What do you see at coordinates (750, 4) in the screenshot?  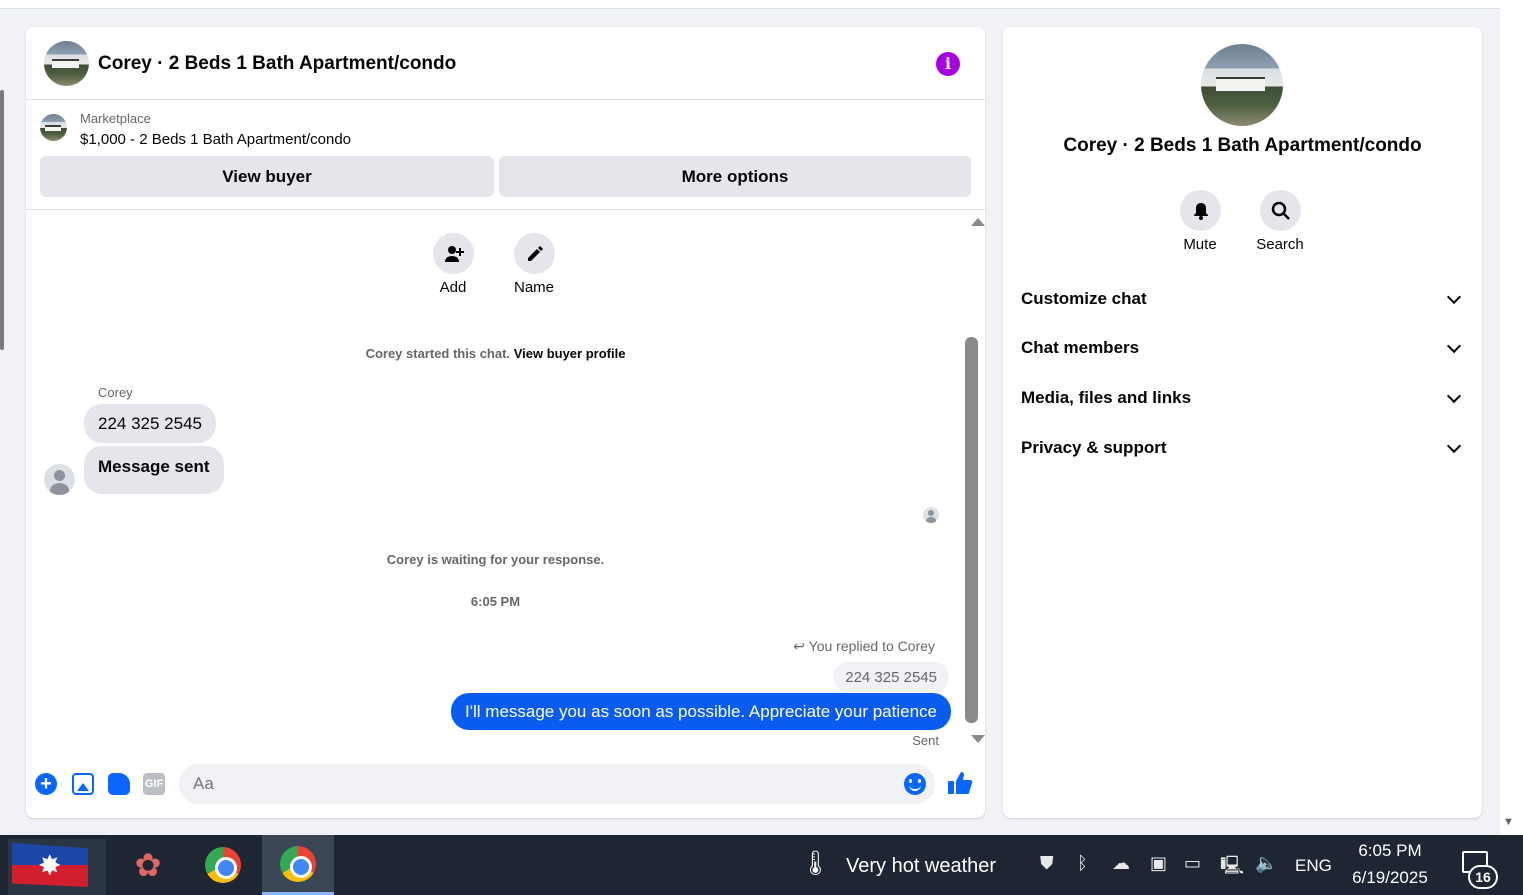 I see `browser-top-strip` at bounding box center [750, 4].